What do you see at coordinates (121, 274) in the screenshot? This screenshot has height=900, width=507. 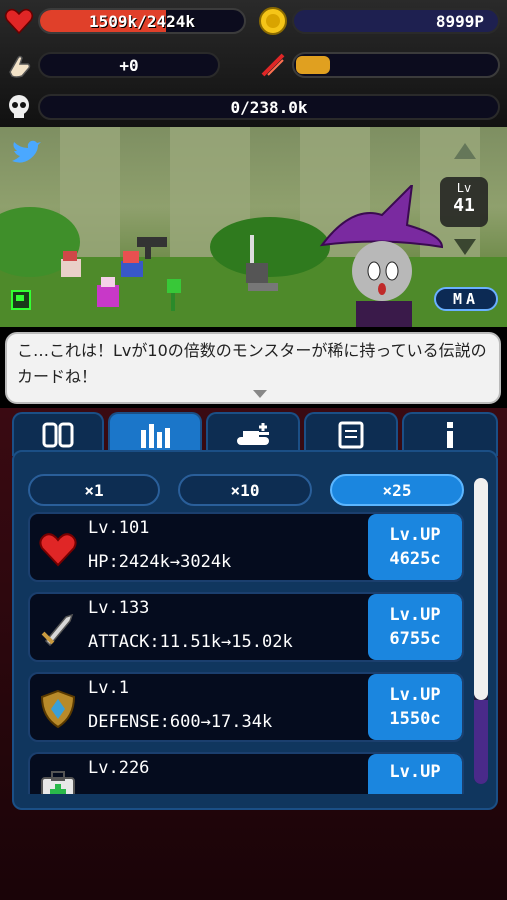 I see `party-characters` at bounding box center [121, 274].